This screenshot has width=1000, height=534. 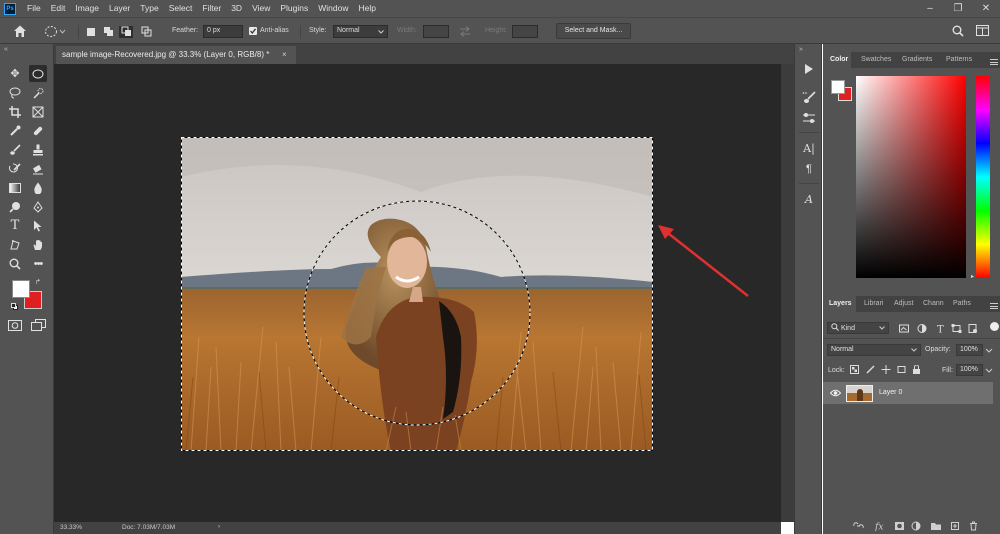 I want to click on style-label: Style:, so click(x=318, y=30).